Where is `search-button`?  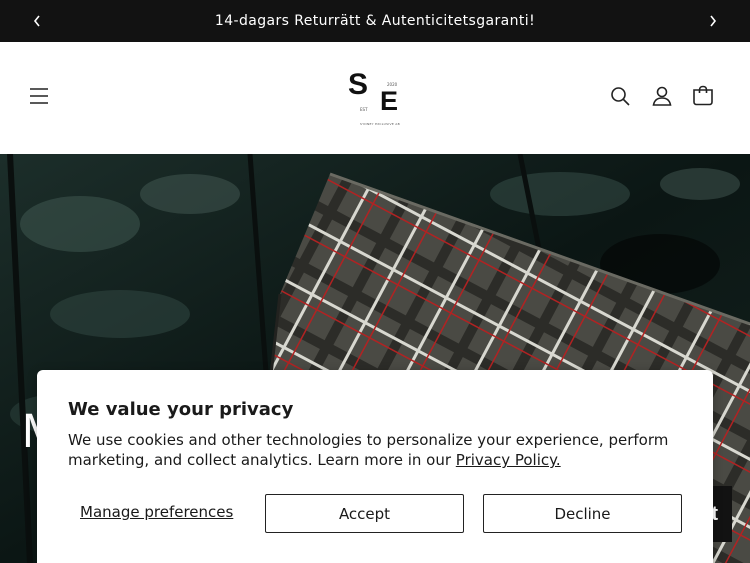 search-button is located at coordinates (620, 96).